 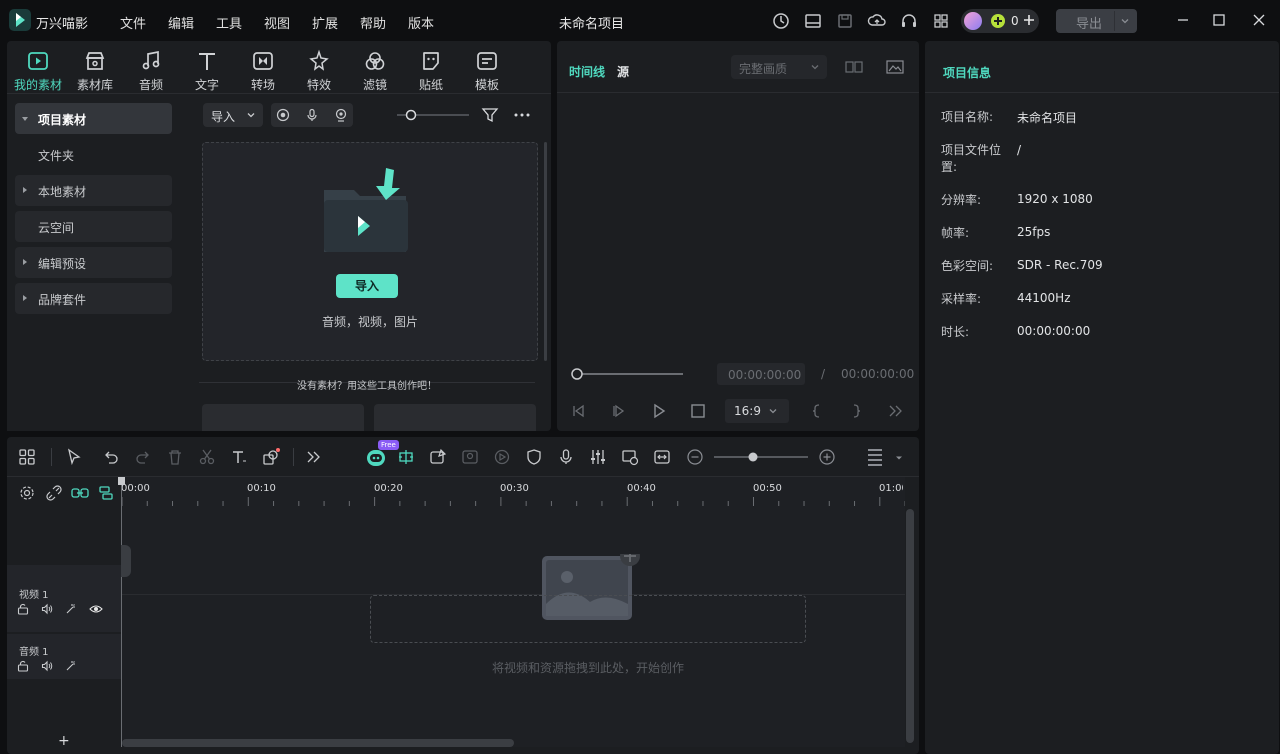 What do you see at coordinates (325, 22) in the screenshot?
I see `menu-extensions: 扩展` at bounding box center [325, 22].